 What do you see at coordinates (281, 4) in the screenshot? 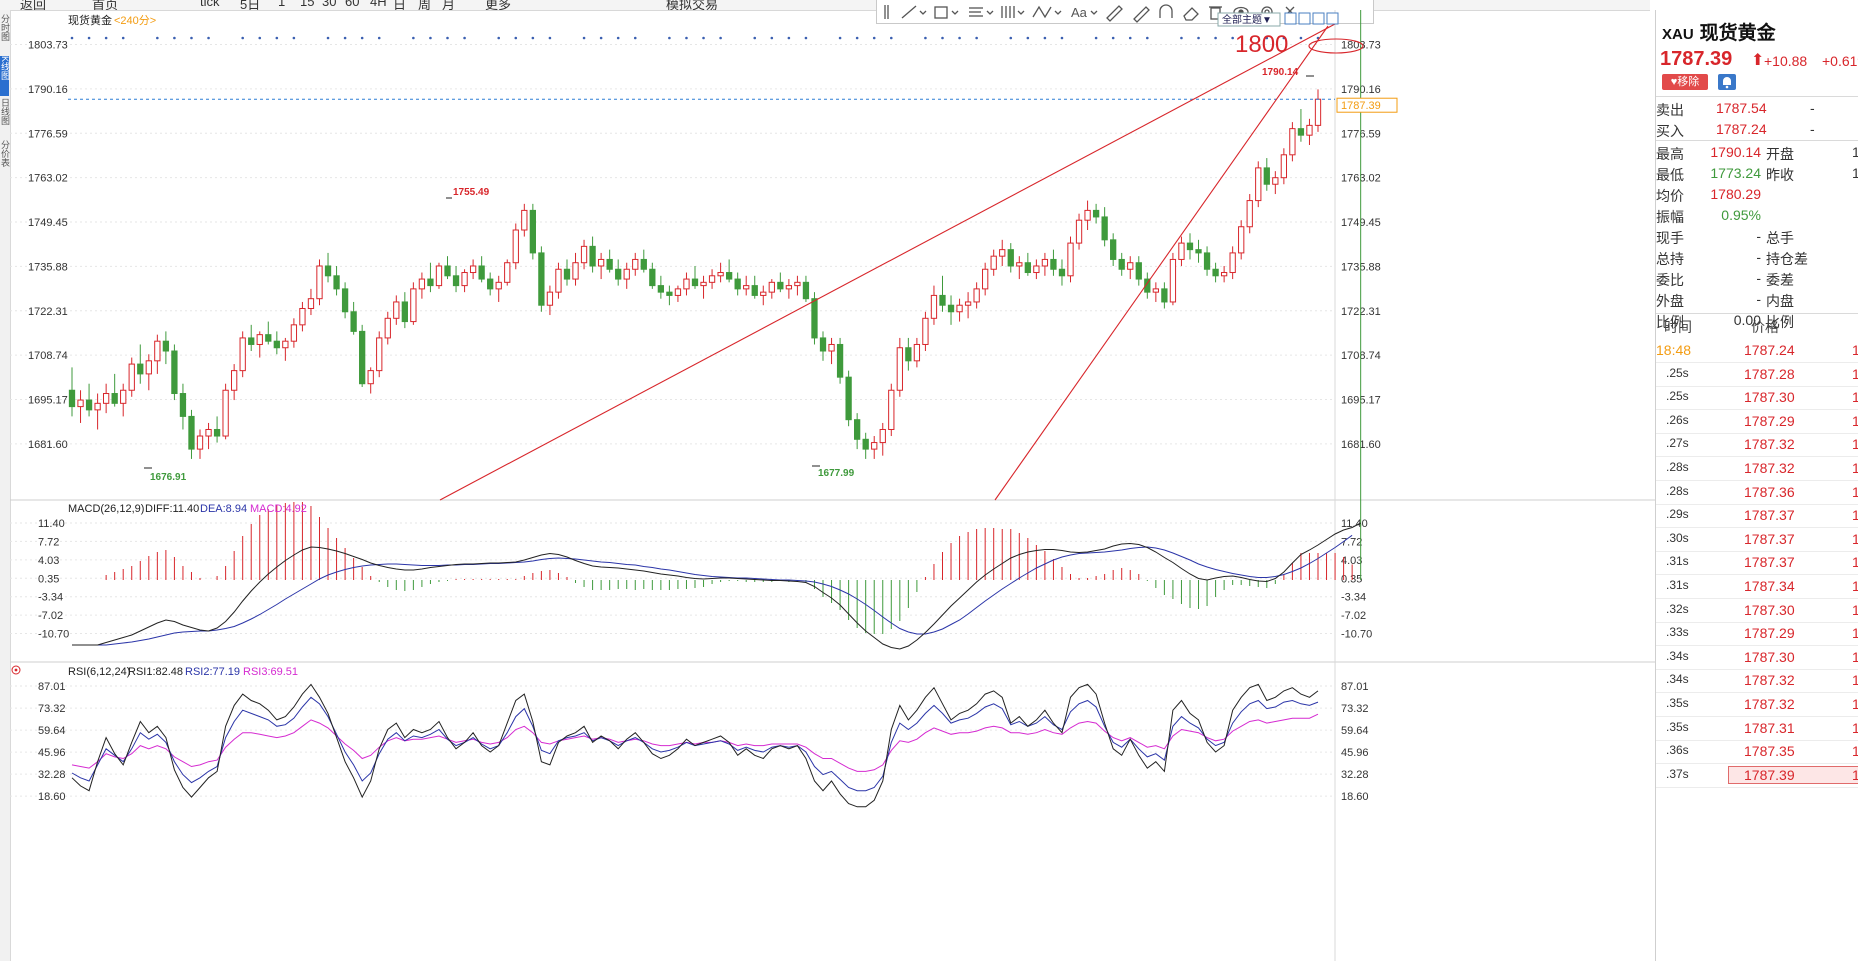
I see `toolbar-item: 1` at bounding box center [281, 4].